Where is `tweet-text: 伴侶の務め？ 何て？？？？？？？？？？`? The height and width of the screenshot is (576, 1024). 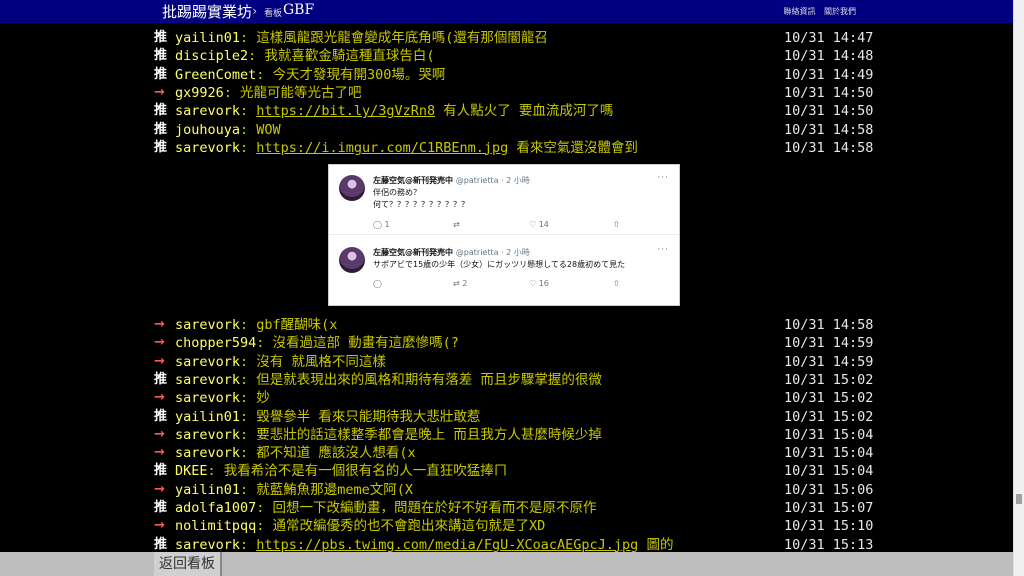 tweet-text: 伴侶の務め？ 何て？？？？？？？？？？ is located at coordinates (421, 198).